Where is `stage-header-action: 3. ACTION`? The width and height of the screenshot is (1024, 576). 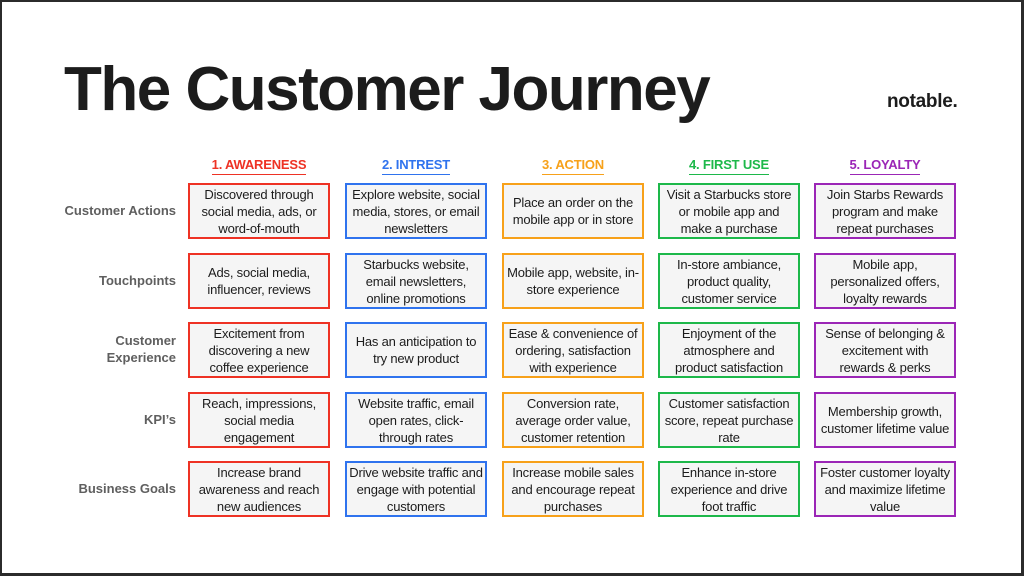
stage-header-action: 3. ACTION is located at coordinates (573, 166).